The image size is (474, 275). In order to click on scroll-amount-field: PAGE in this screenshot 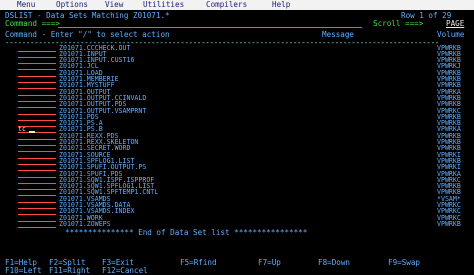, I will do `click(455, 23)`.